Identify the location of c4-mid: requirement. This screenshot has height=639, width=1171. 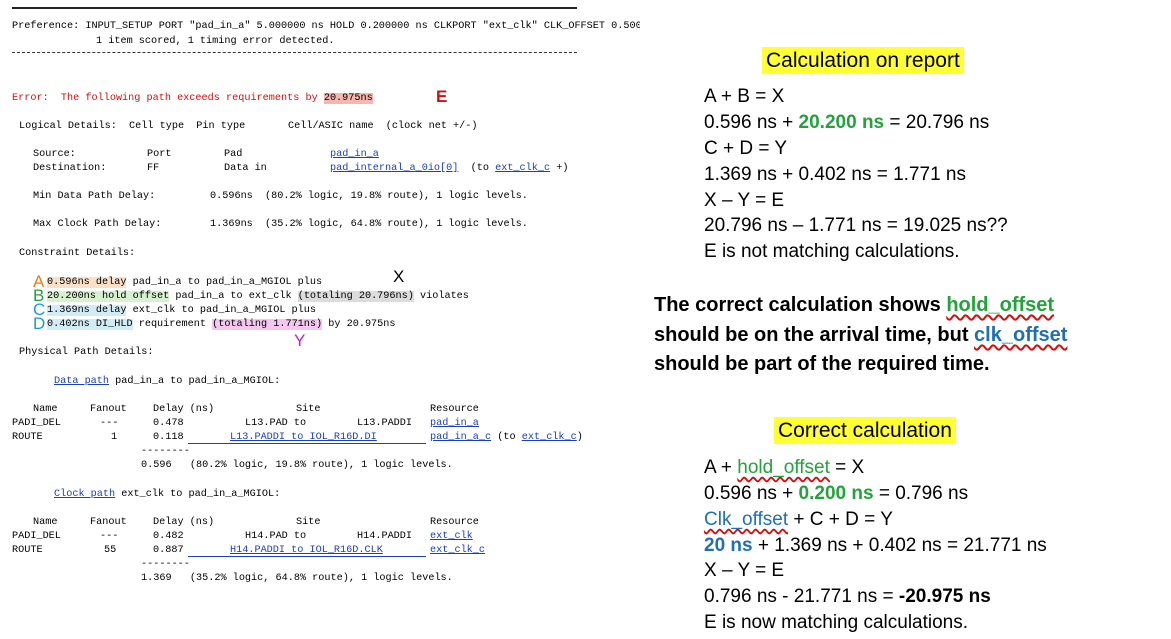
(172, 324).